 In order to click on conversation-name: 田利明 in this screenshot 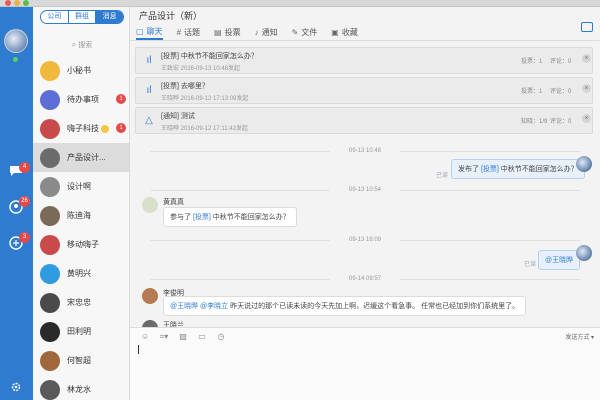, I will do `click(79, 331)`.